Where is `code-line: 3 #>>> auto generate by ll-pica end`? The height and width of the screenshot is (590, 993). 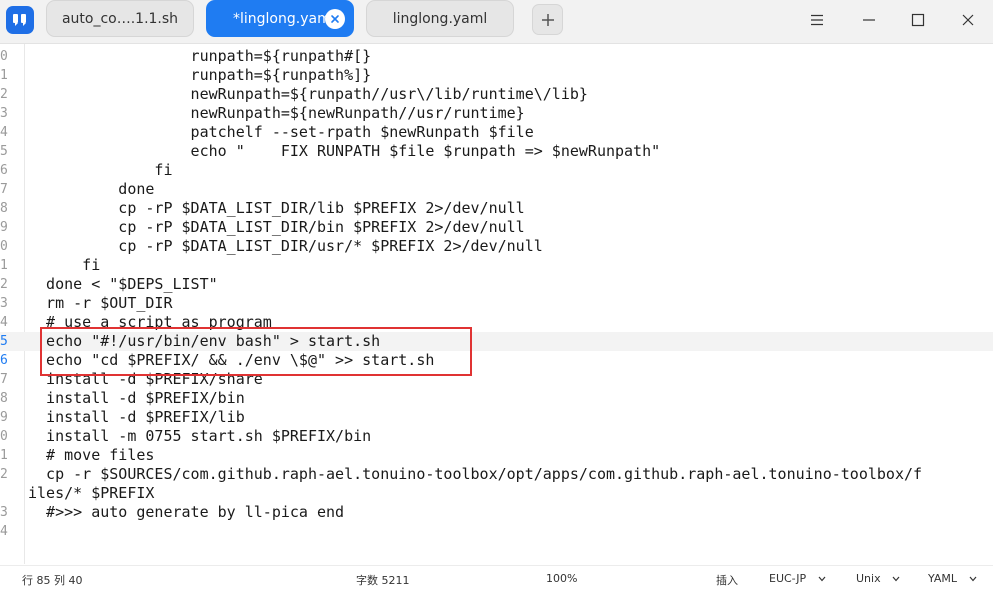 code-line: 3 #>>> auto generate by ll-pica end is located at coordinates (496, 512).